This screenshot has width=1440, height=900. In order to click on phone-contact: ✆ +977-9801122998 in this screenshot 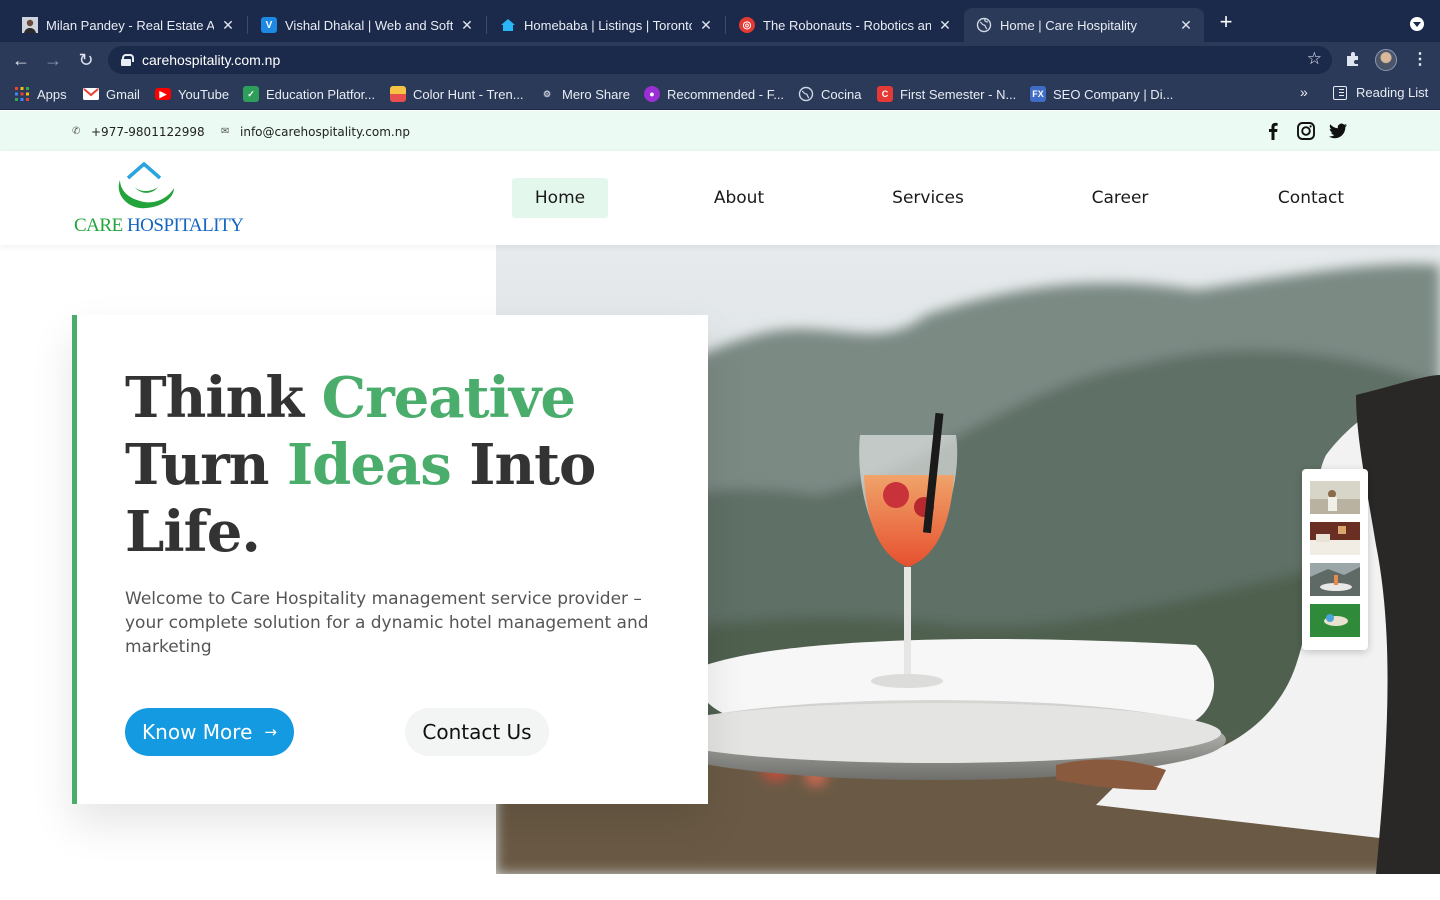, I will do `click(138, 132)`.